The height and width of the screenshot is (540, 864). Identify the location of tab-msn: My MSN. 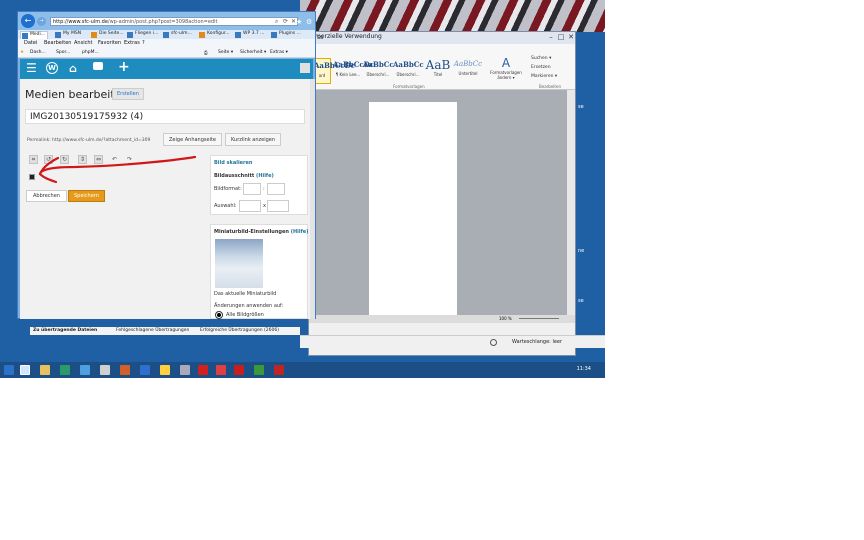
(68, 35).